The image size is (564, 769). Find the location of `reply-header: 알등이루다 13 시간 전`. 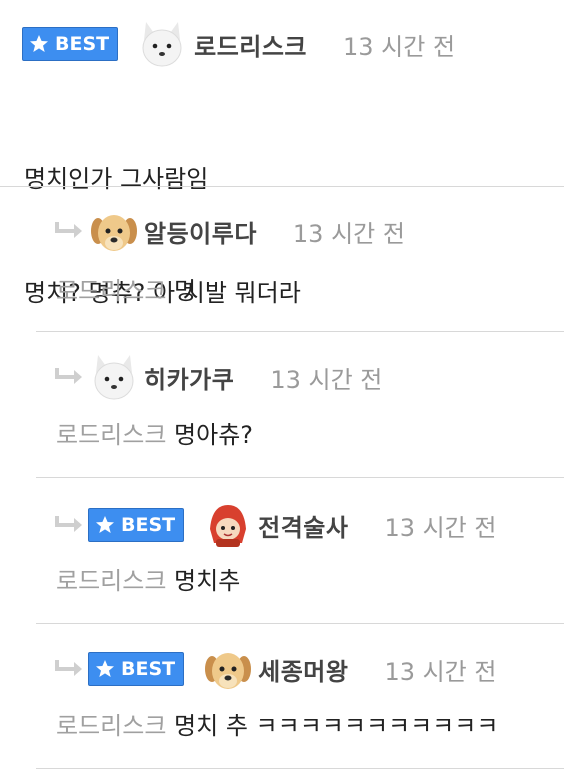

reply-header: 알등이루다 13 시간 전 is located at coordinates (229, 231).